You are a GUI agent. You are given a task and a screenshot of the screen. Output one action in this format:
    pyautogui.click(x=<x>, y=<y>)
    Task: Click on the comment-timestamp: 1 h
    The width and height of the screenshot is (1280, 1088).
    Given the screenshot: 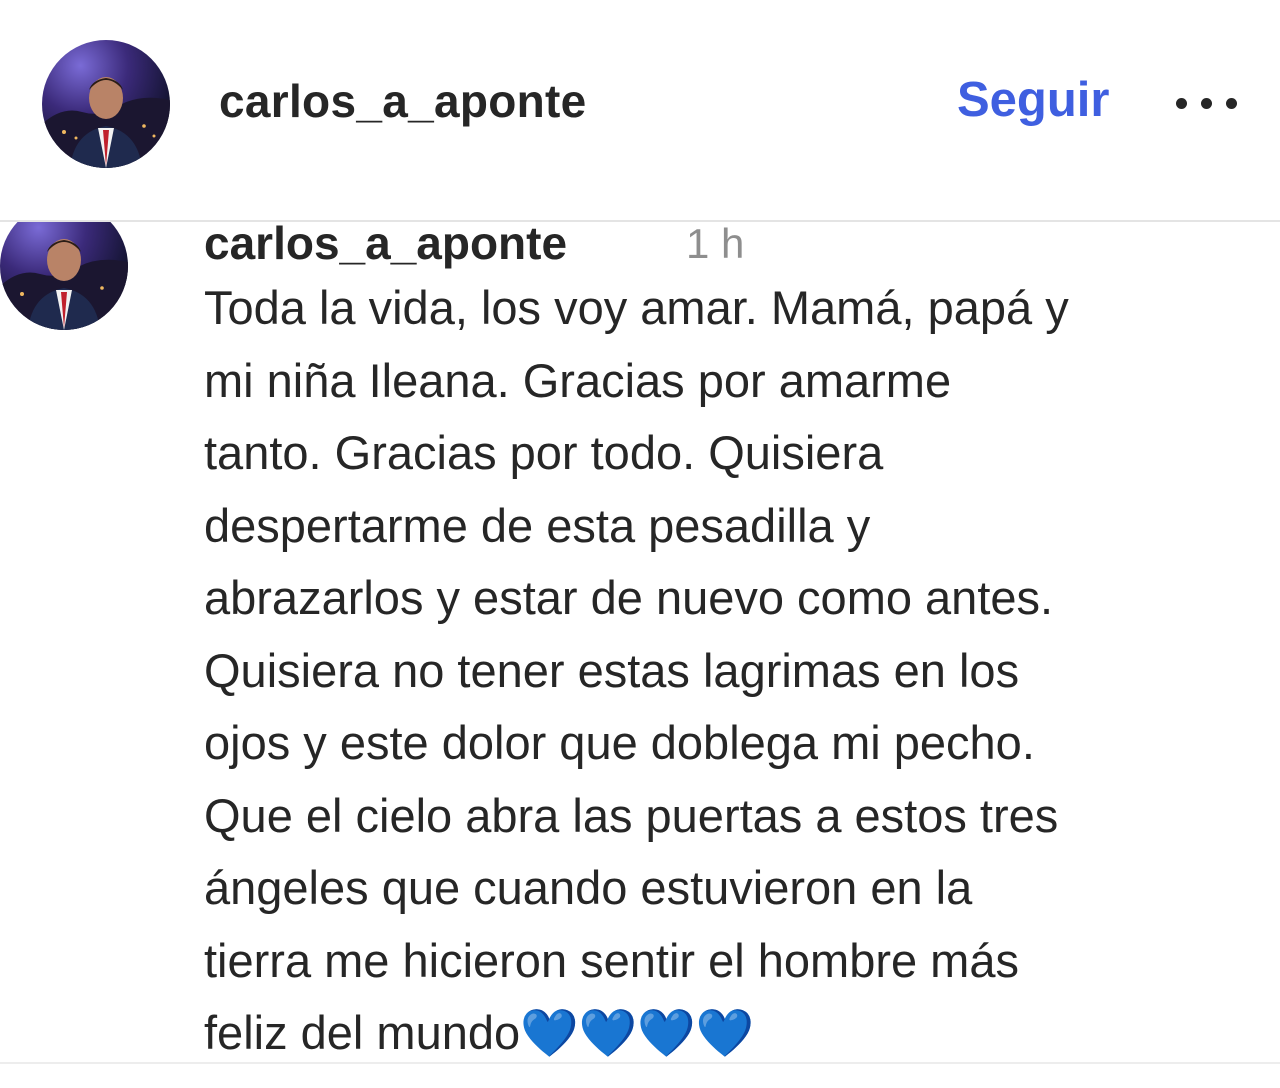 What is the action you would take?
    pyautogui.click(x=715, y=244)
    